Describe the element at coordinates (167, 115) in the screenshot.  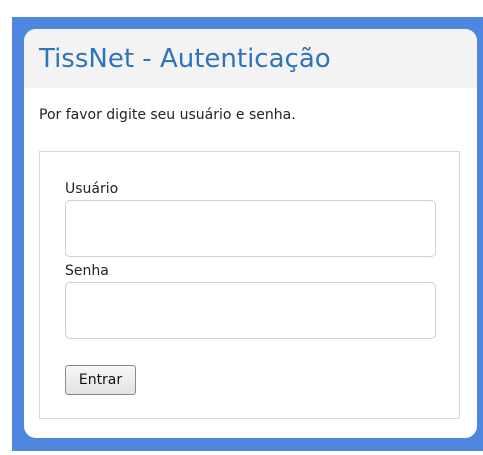
I see `instructions-text: Por favor digite seu usuário e senha.` at that location.